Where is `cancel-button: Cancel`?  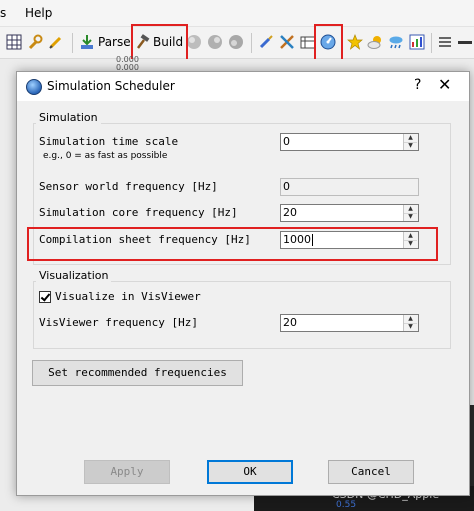
cancel-button: Cancel is located at coordinates (371, 472).